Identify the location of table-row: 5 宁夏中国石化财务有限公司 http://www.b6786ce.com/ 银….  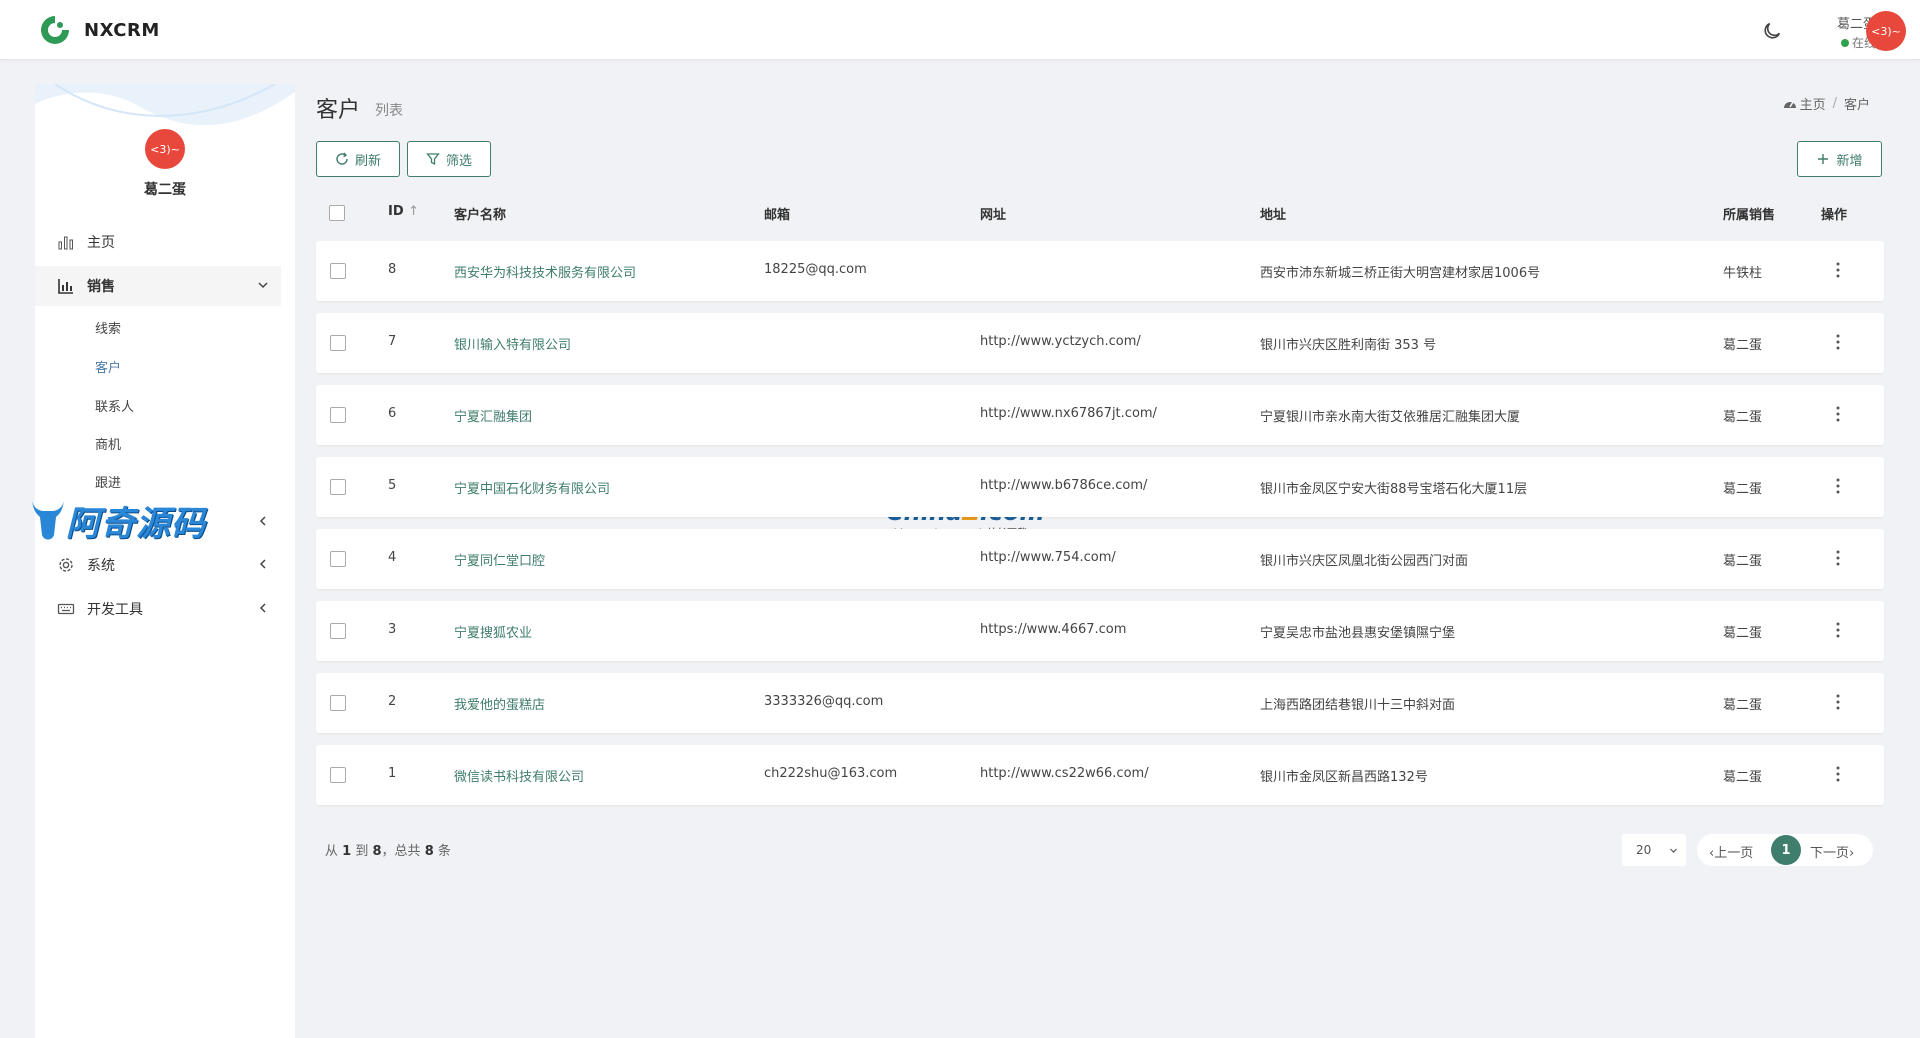
(1100, 487).